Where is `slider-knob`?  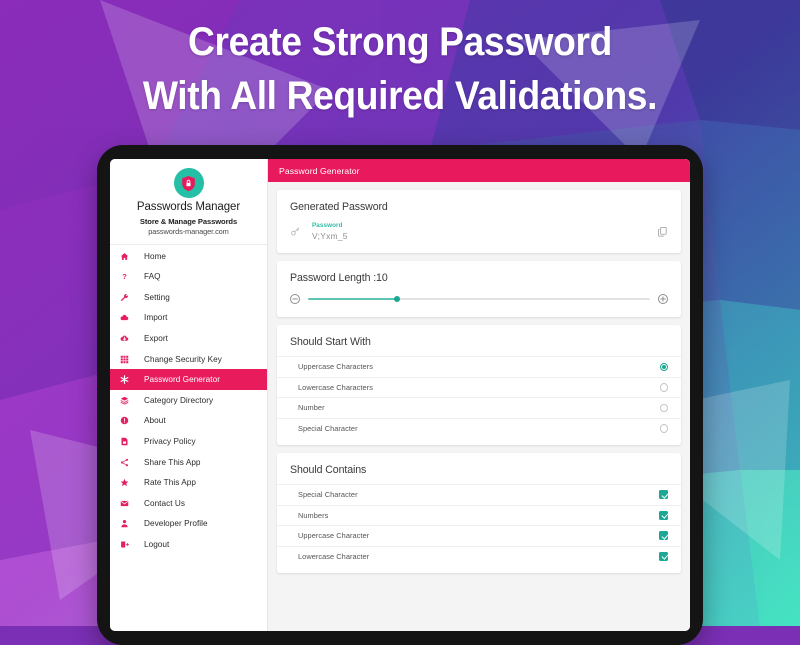
slider-knob is located at coordinates (396, 299).